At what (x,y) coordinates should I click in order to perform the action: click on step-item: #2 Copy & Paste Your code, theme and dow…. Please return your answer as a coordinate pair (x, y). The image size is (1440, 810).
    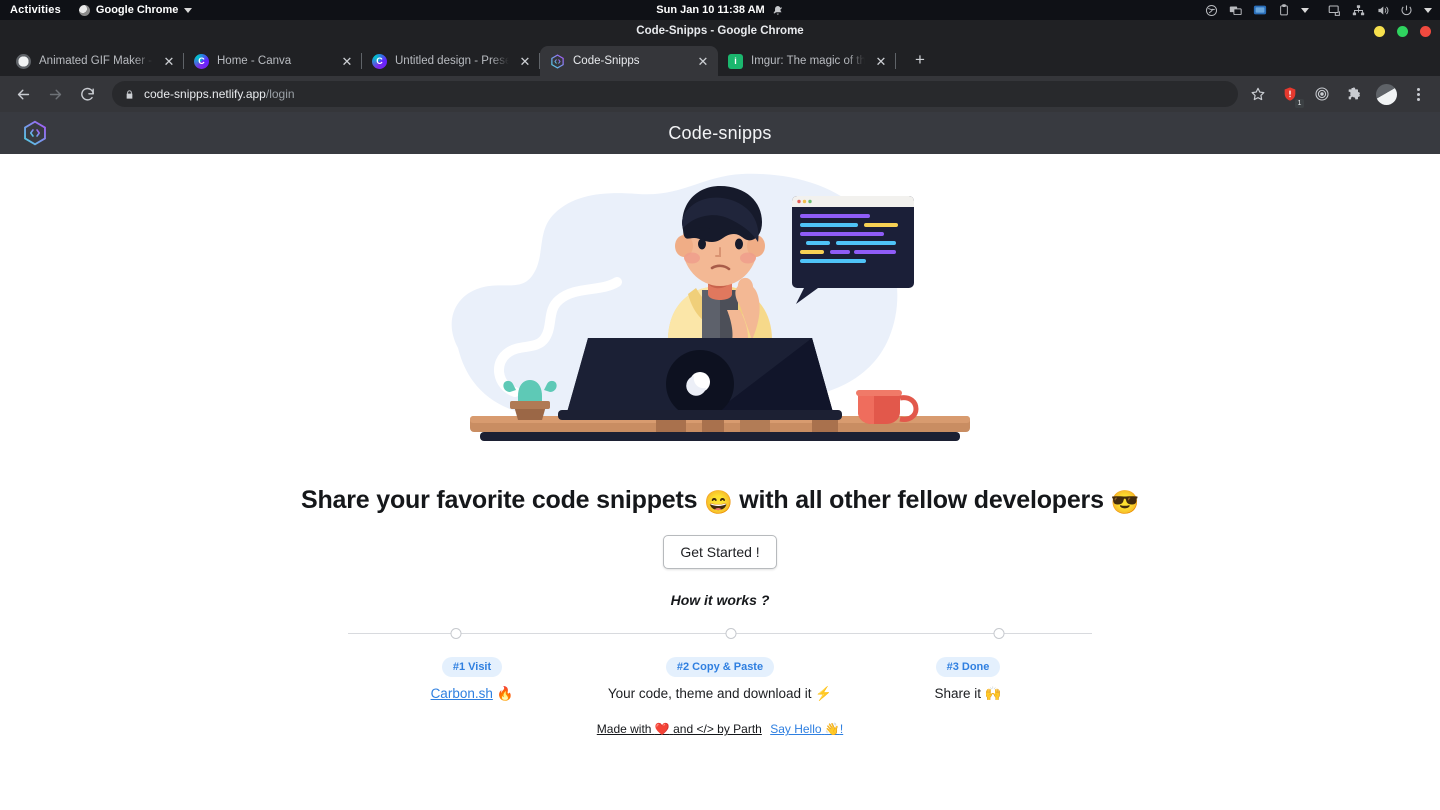
    Looking at the image, I should click on (720, 679).